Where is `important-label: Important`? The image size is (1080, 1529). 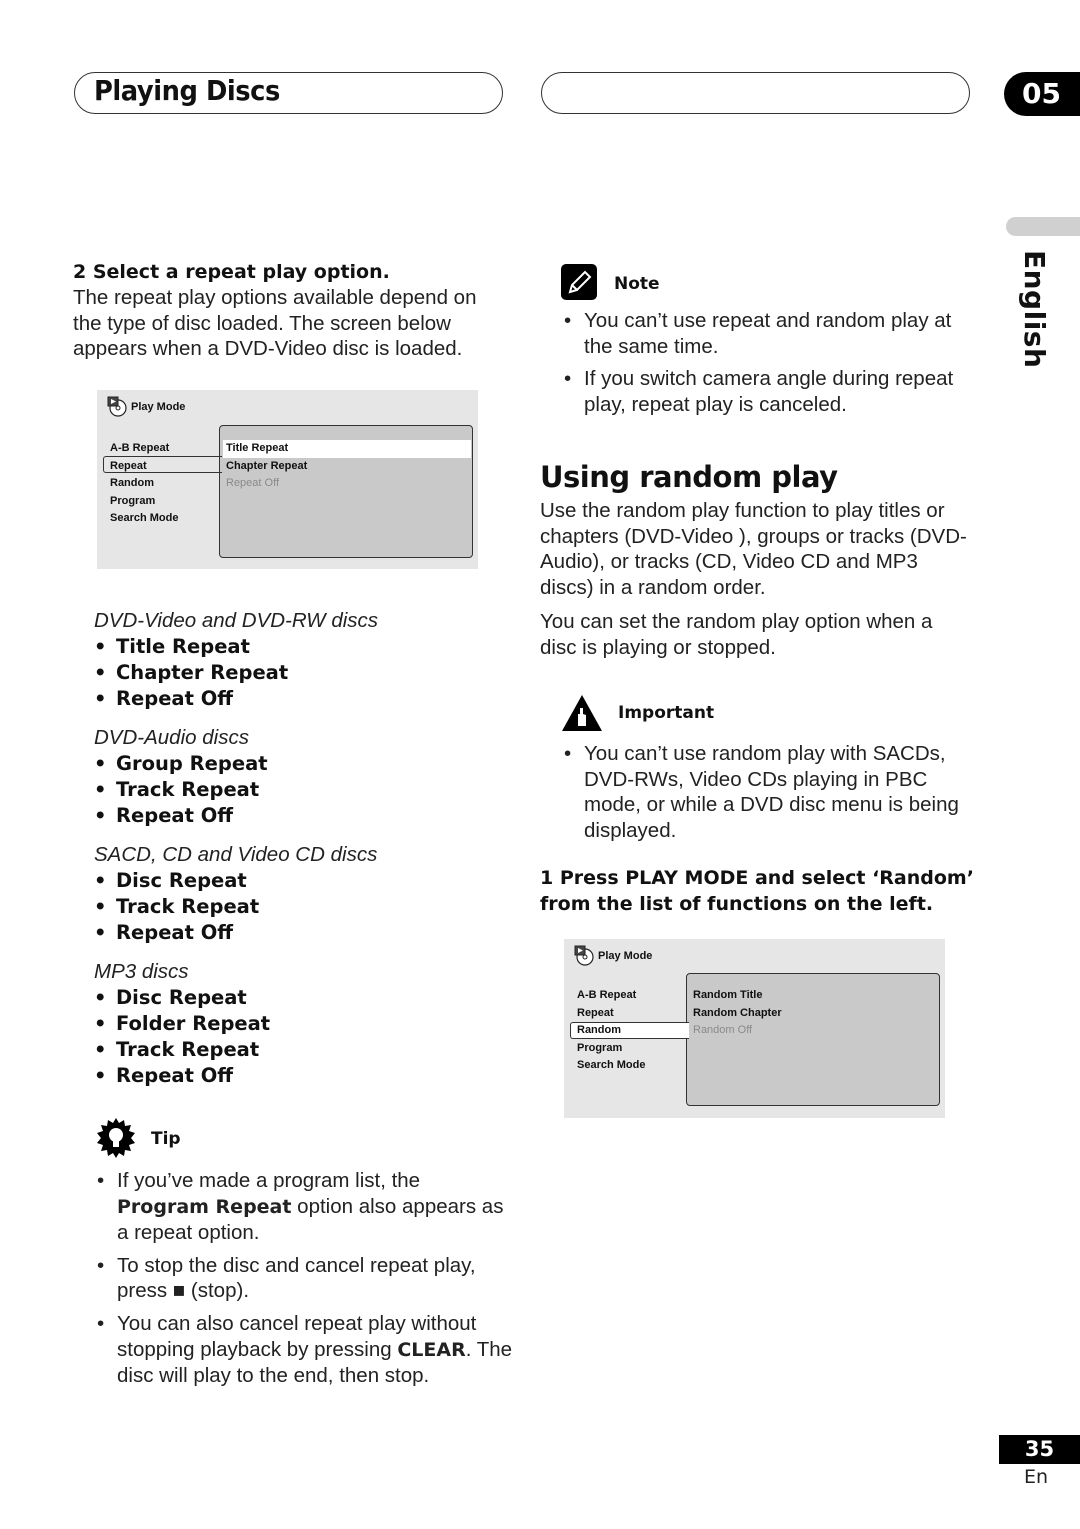 important-label: Important is located at coordinates (666, 713).